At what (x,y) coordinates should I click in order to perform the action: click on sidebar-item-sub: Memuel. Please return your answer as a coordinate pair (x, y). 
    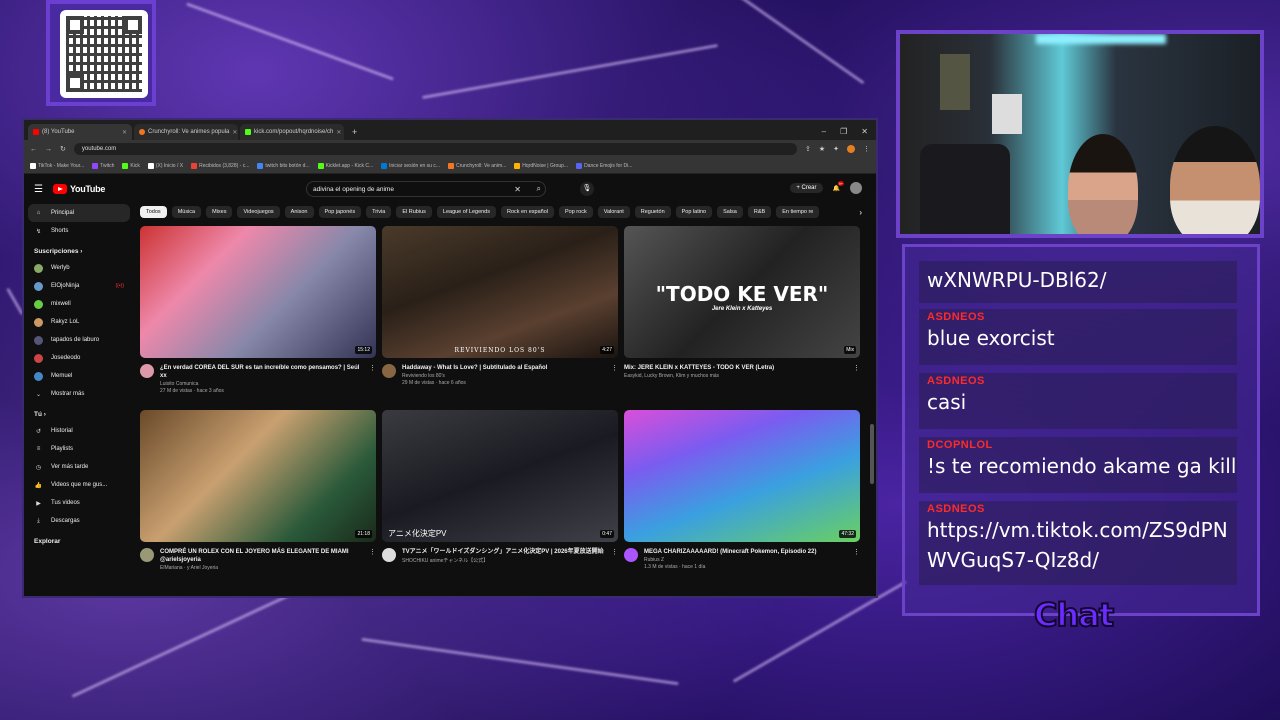
    Looking at the image, I should click on (79, 376).